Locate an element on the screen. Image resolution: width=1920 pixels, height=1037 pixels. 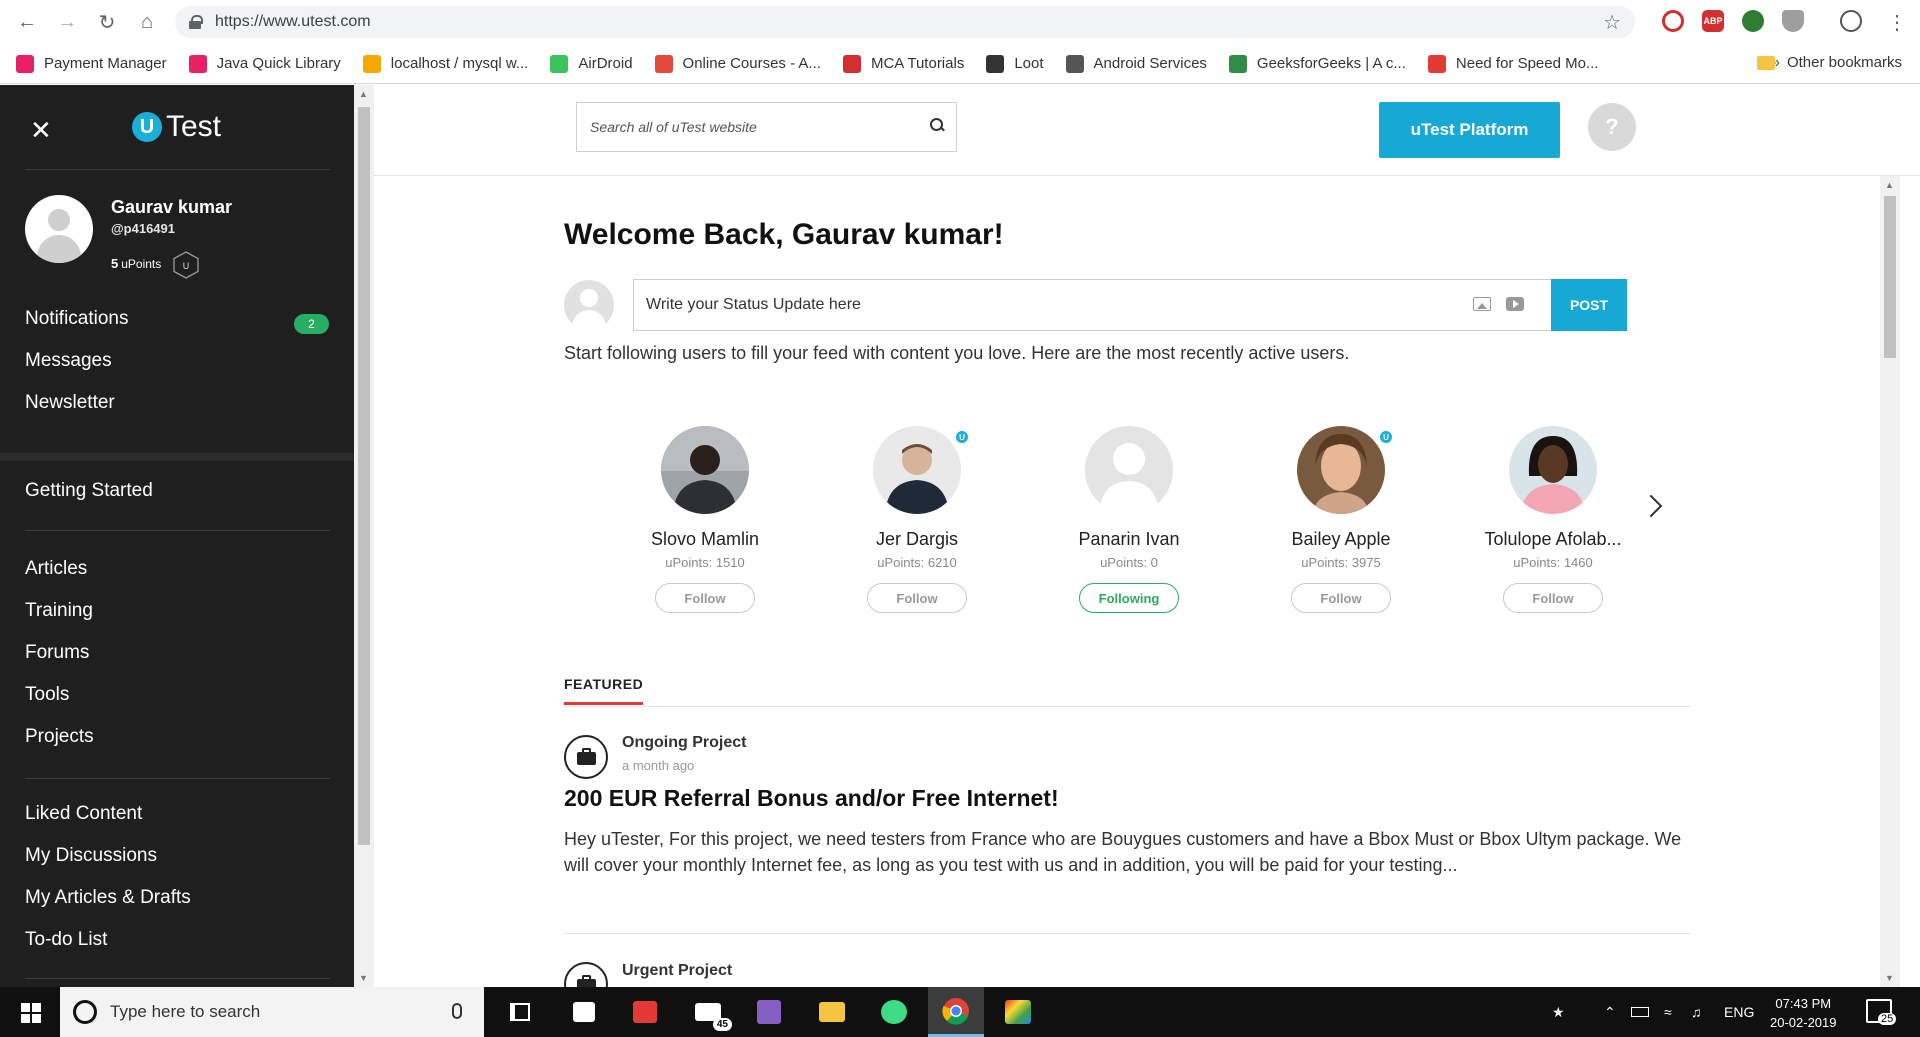
user-name: Gaurav kumar is located at coordinates (171, 207).